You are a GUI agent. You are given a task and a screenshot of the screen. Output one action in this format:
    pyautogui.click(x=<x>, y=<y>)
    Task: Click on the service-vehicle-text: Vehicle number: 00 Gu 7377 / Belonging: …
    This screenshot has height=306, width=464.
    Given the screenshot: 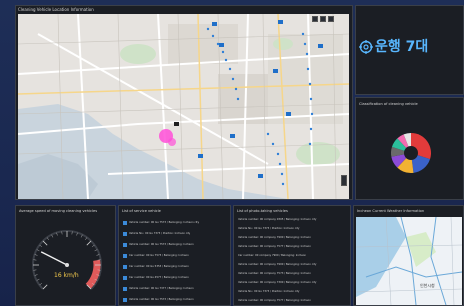 What is the action you would take?
    pyautogui.click(x=161, y=288)
    